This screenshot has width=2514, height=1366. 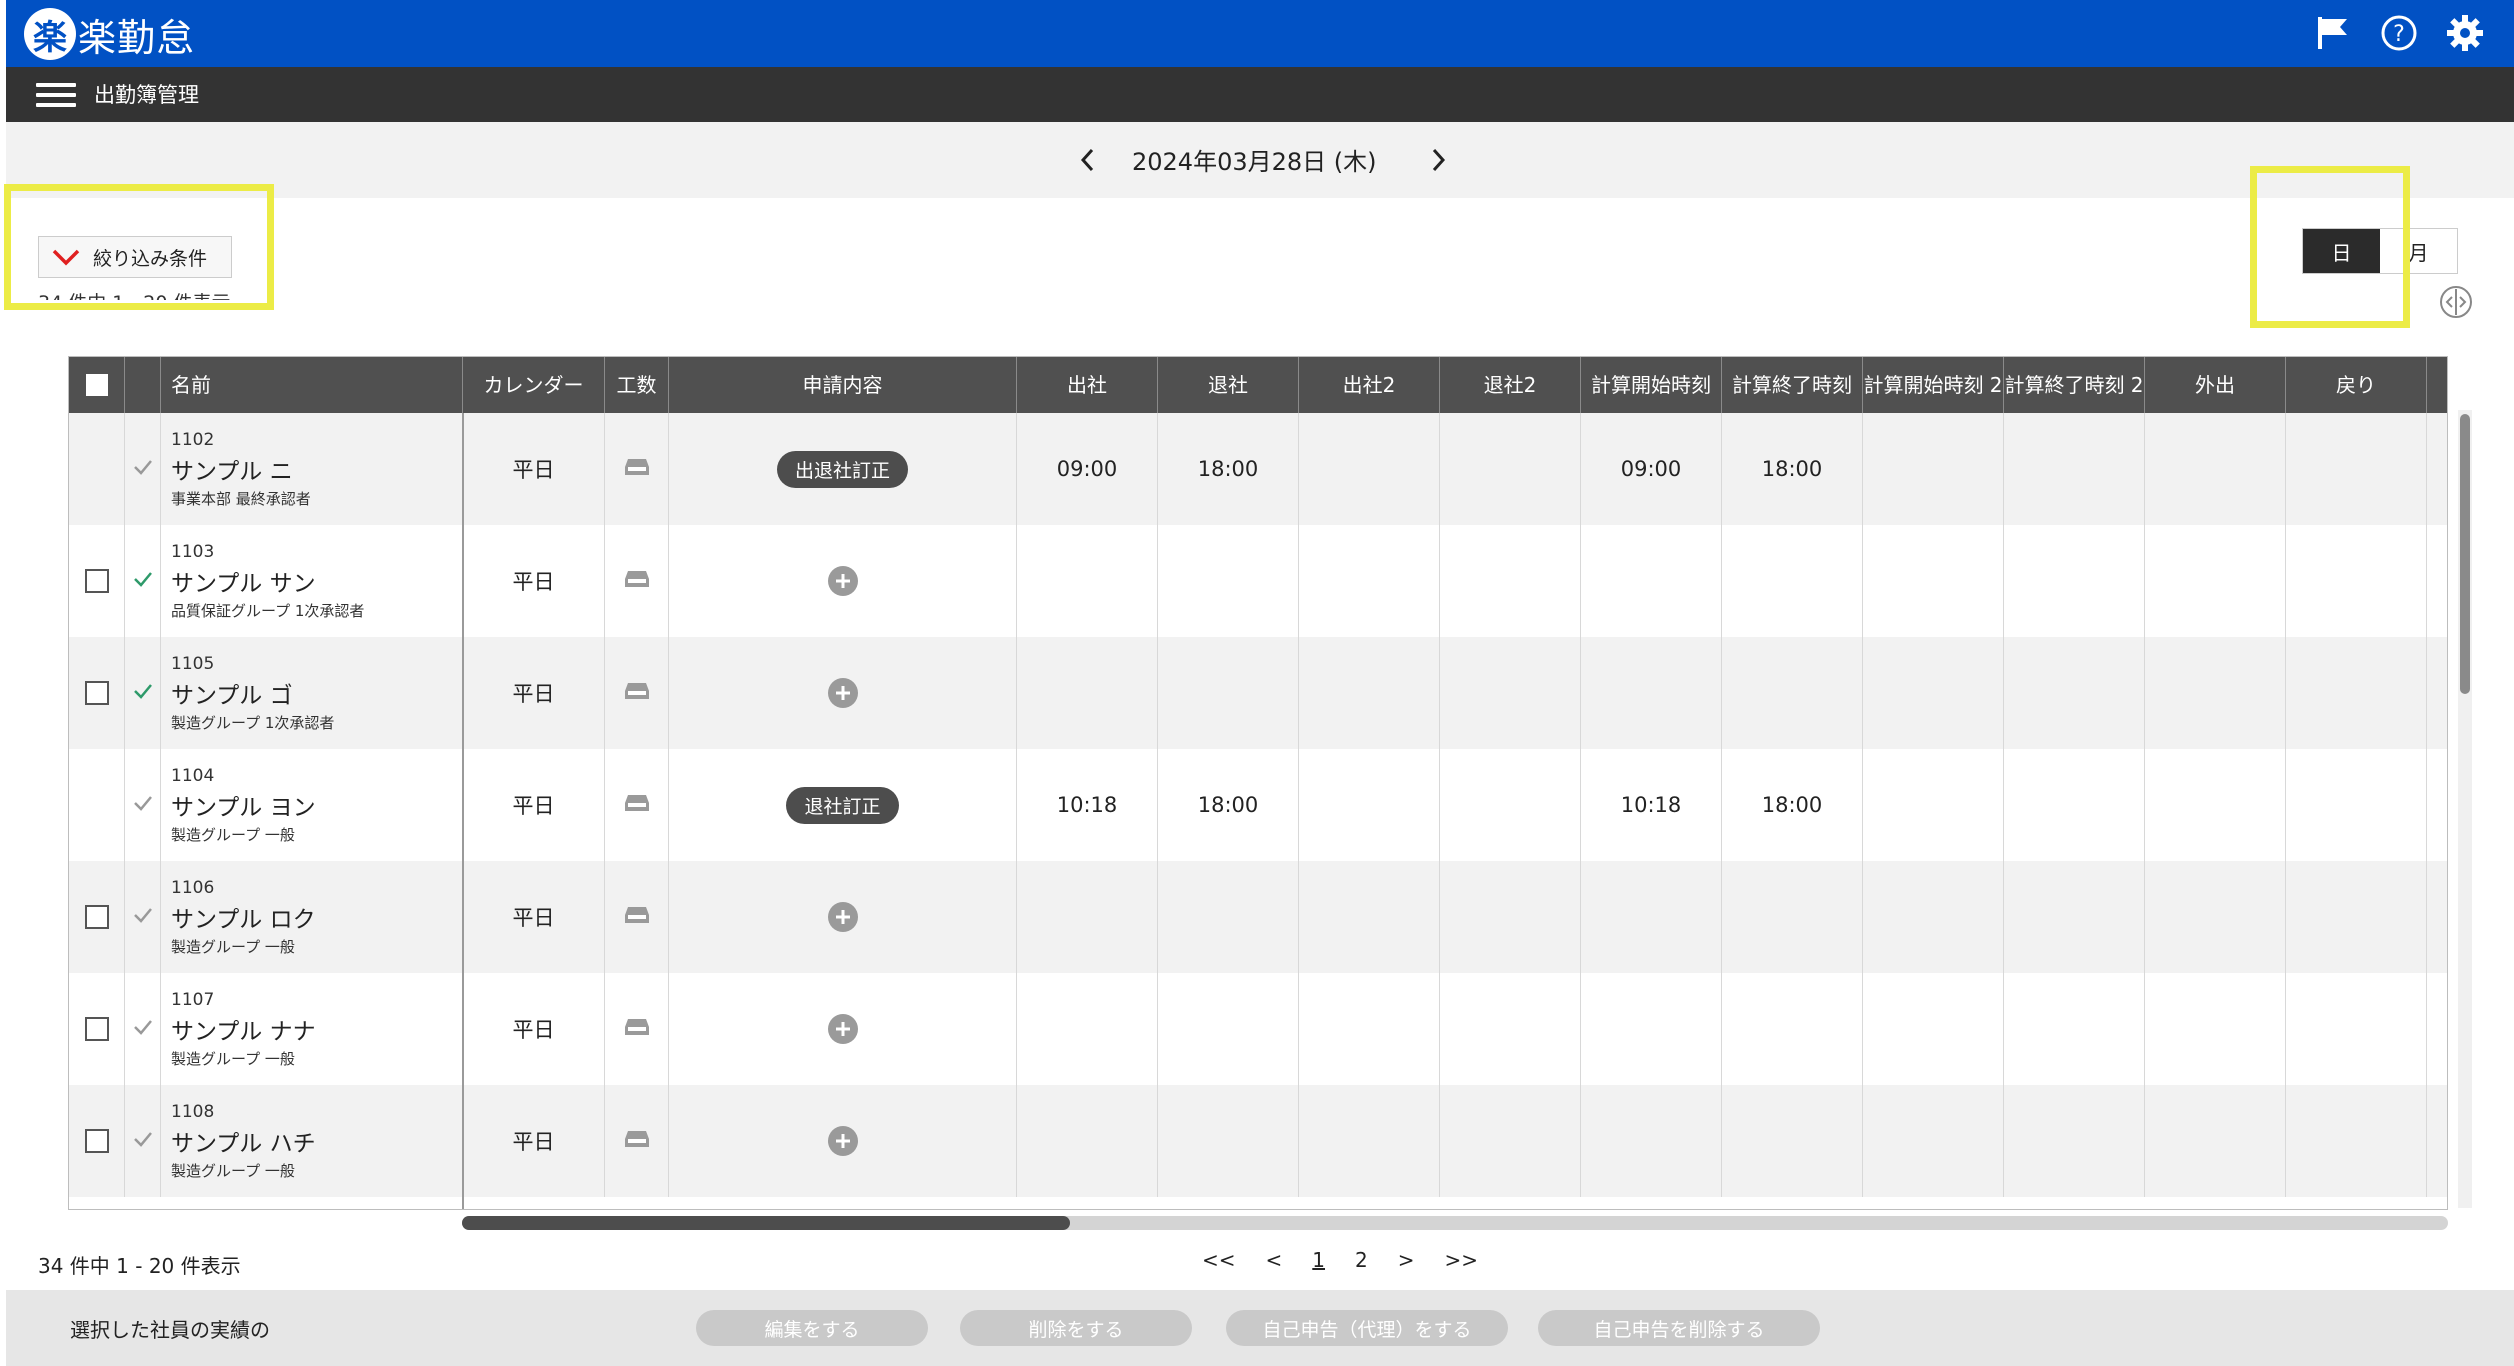 I want to click on header-calc-end2: 計算終了時刻 2, so click(x=2074, y=385).